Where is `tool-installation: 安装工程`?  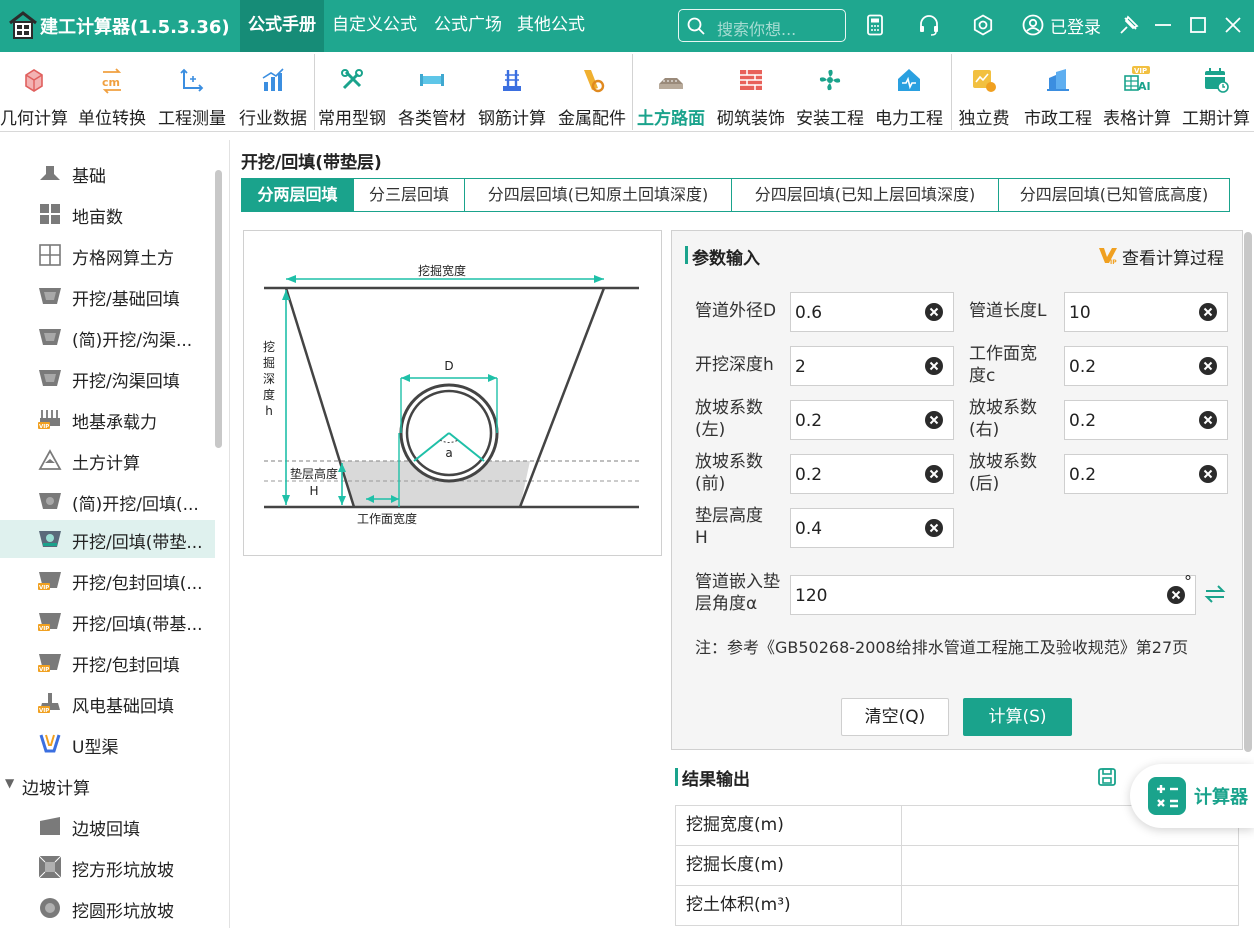 tool-installation: 安装工程 is located at coordinates (830, 92).